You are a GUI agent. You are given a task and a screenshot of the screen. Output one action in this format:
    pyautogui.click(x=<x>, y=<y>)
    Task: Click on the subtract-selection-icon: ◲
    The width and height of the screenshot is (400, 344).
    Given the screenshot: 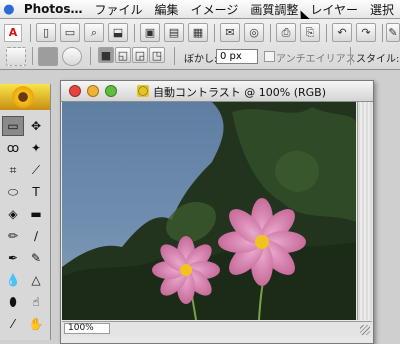 What is the action you would take?
    pyautogui.click(x=140, y=55)
    